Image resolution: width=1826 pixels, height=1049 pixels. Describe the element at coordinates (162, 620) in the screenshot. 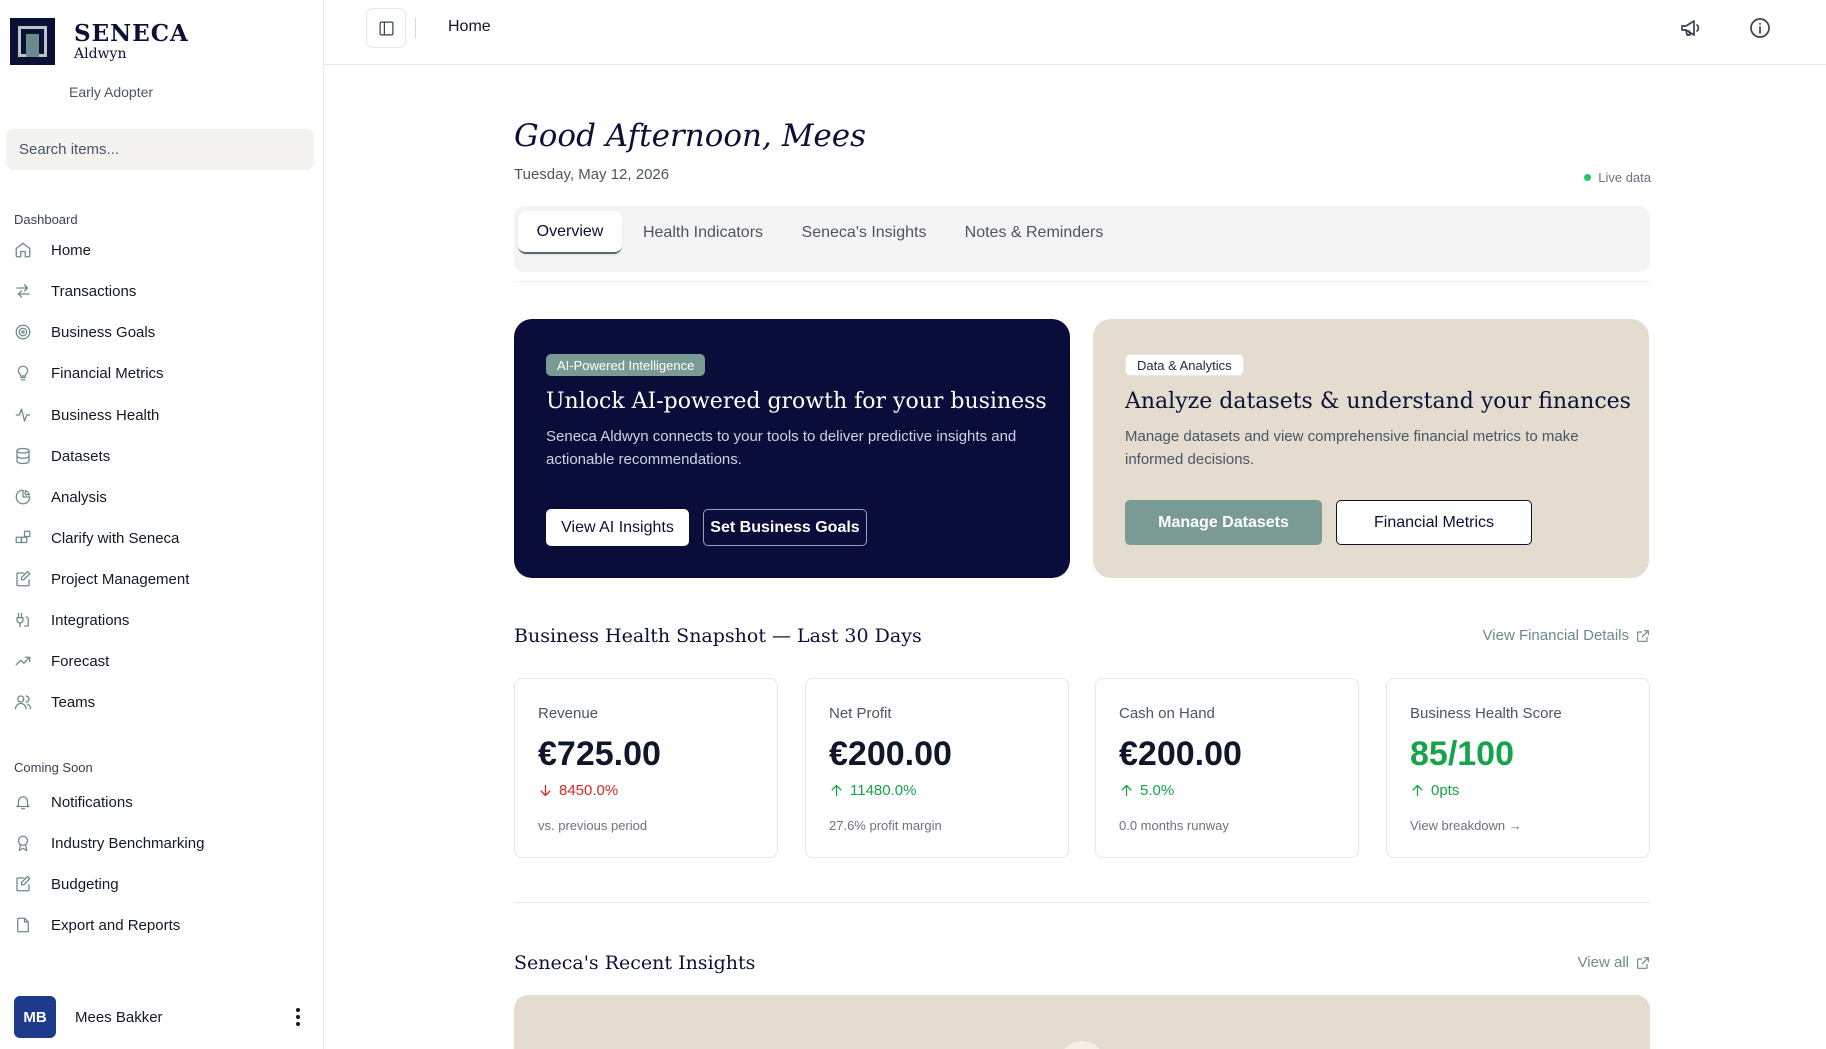

I see `sidebar-item-integrations: Integrations` at that location.